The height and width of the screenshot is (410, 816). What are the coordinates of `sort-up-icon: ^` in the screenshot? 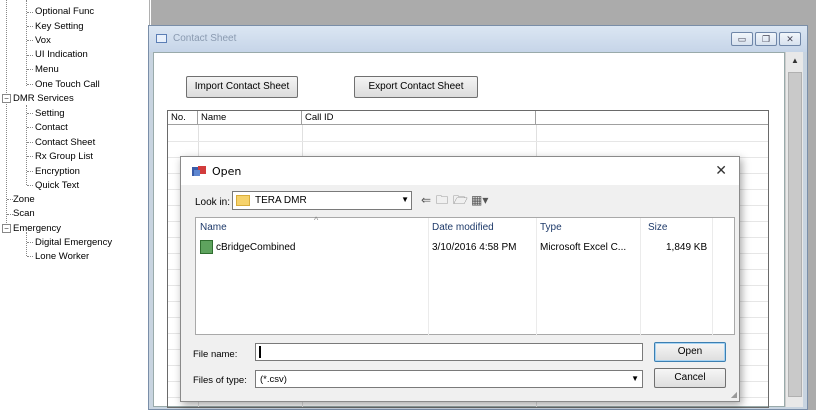 It's located at (316, 220).